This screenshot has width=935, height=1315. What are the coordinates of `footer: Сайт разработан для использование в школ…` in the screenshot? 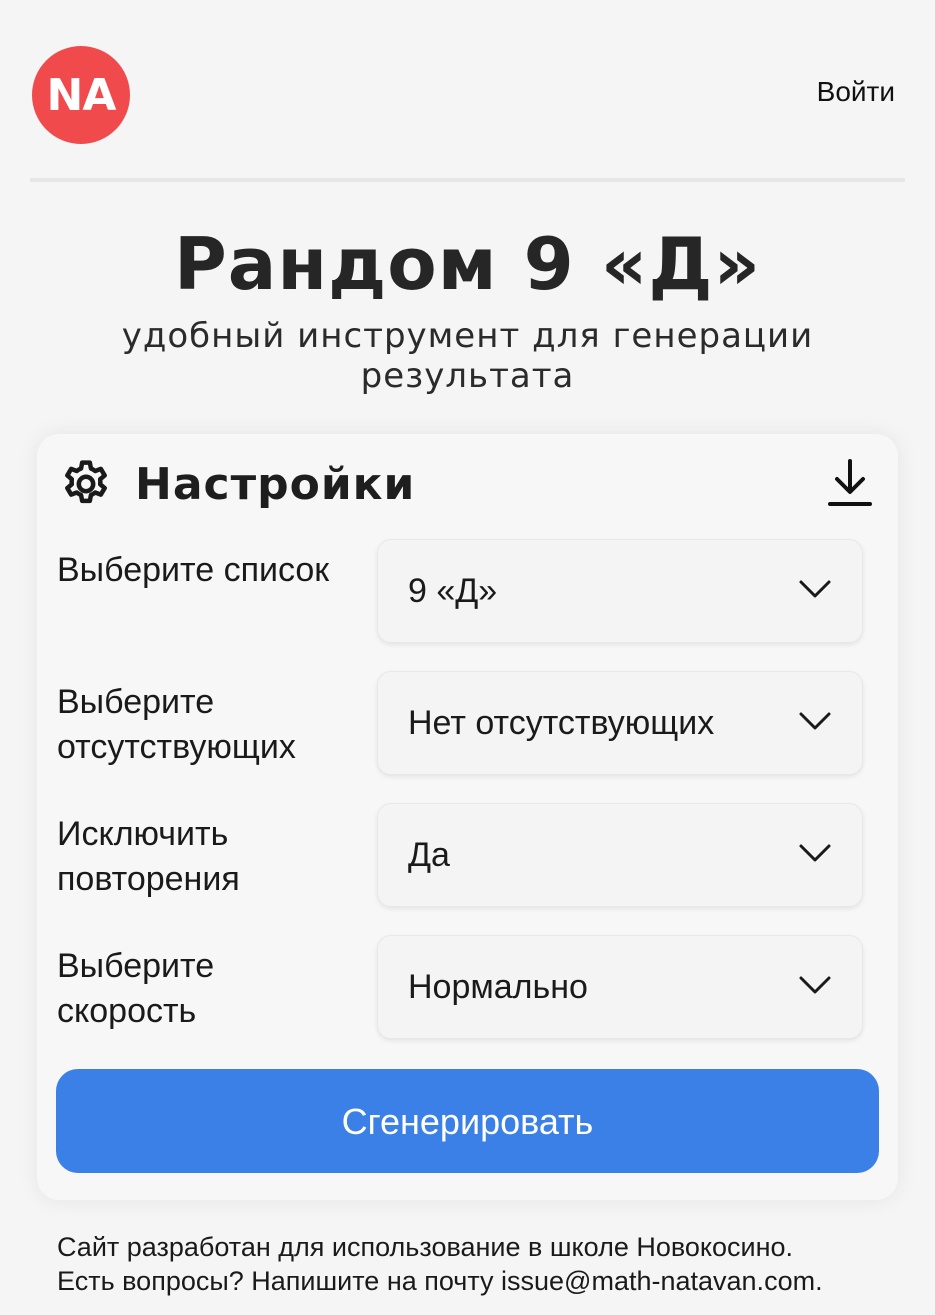 It's located at (487, 1264).